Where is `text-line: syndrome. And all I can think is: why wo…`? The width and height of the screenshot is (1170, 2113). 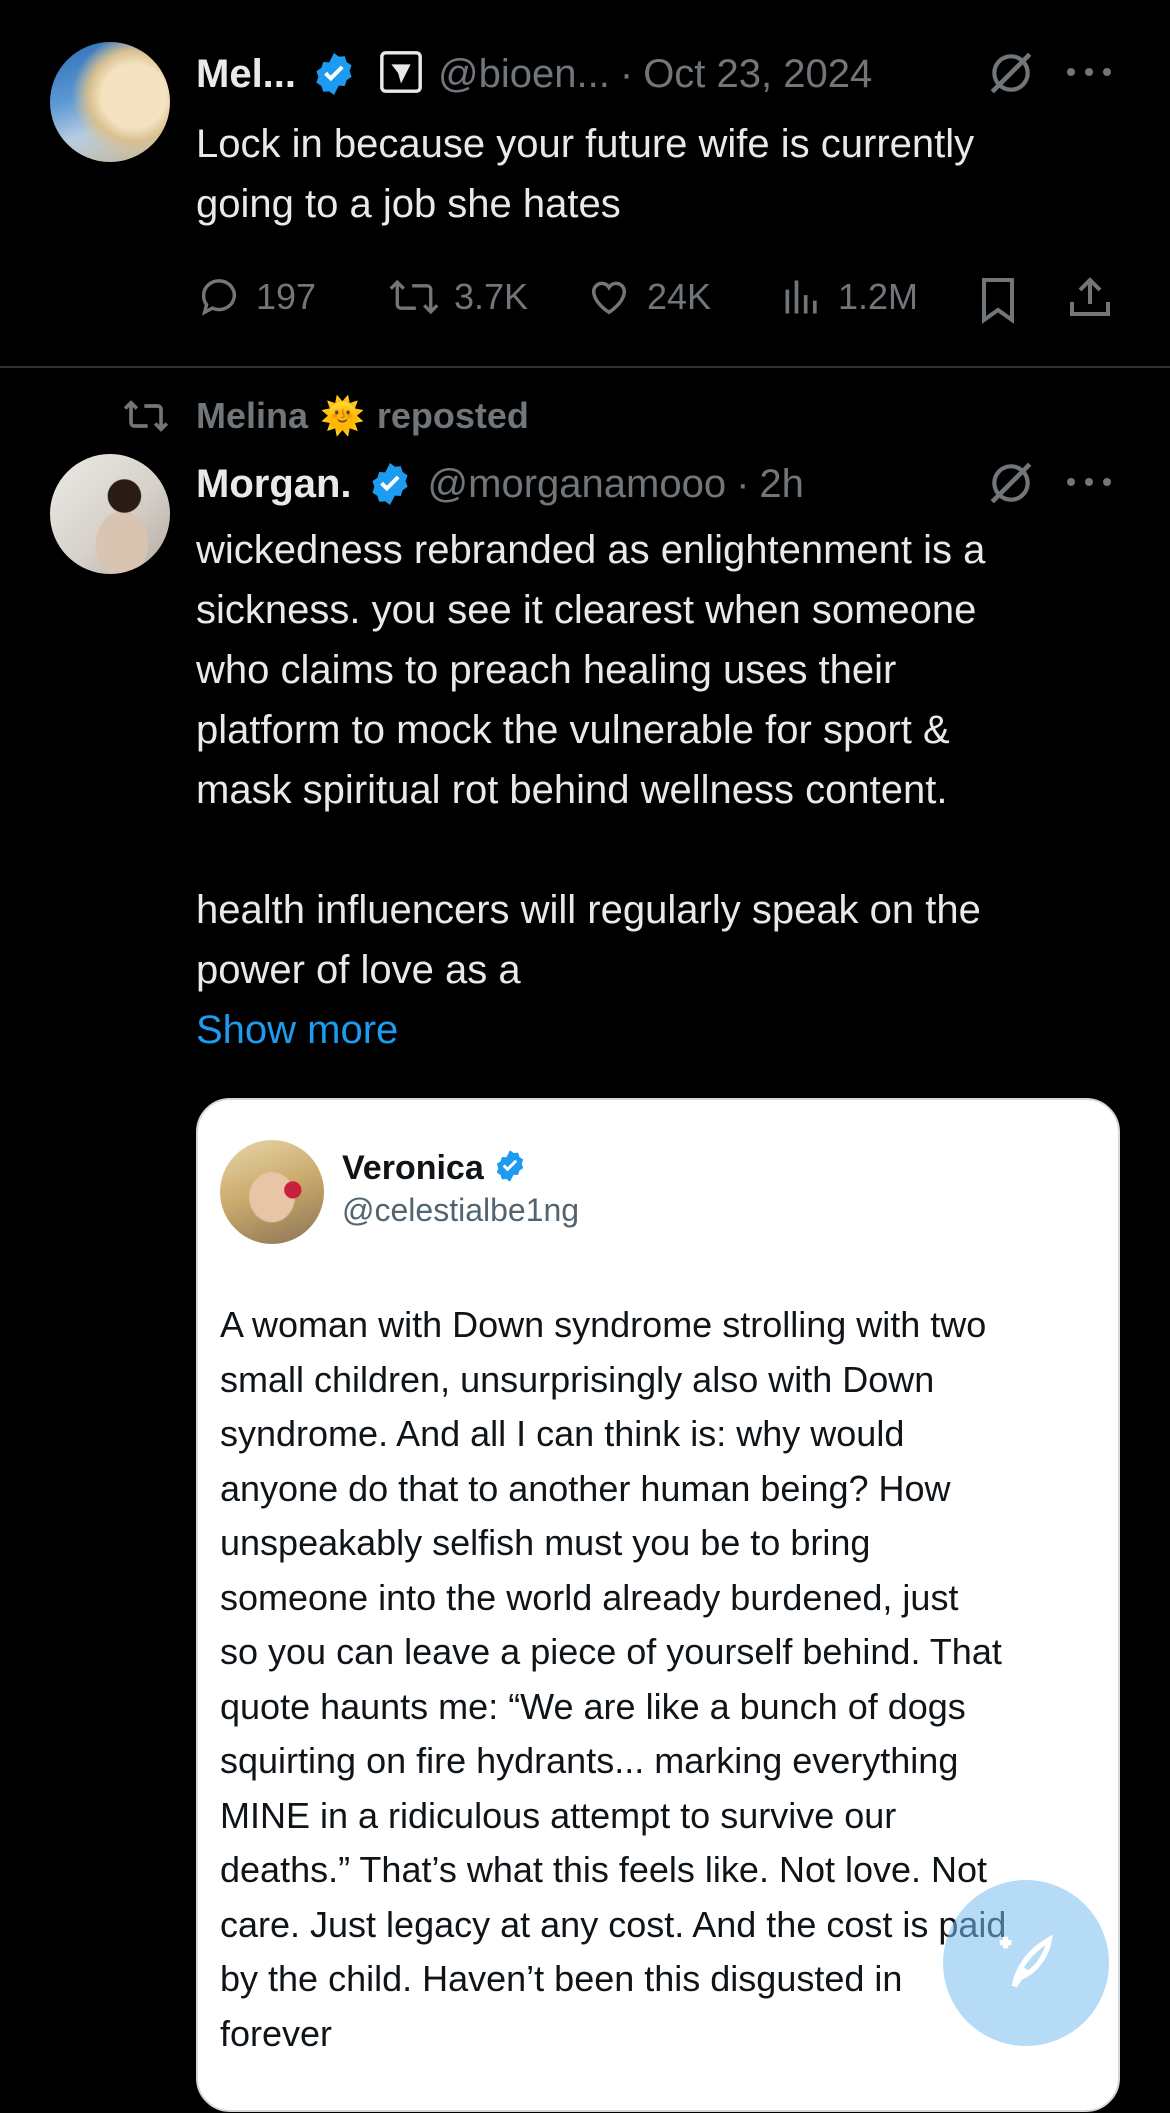
text-line: syndrome. And all I can think is: why wo… is located at coordinates (562, 1433).